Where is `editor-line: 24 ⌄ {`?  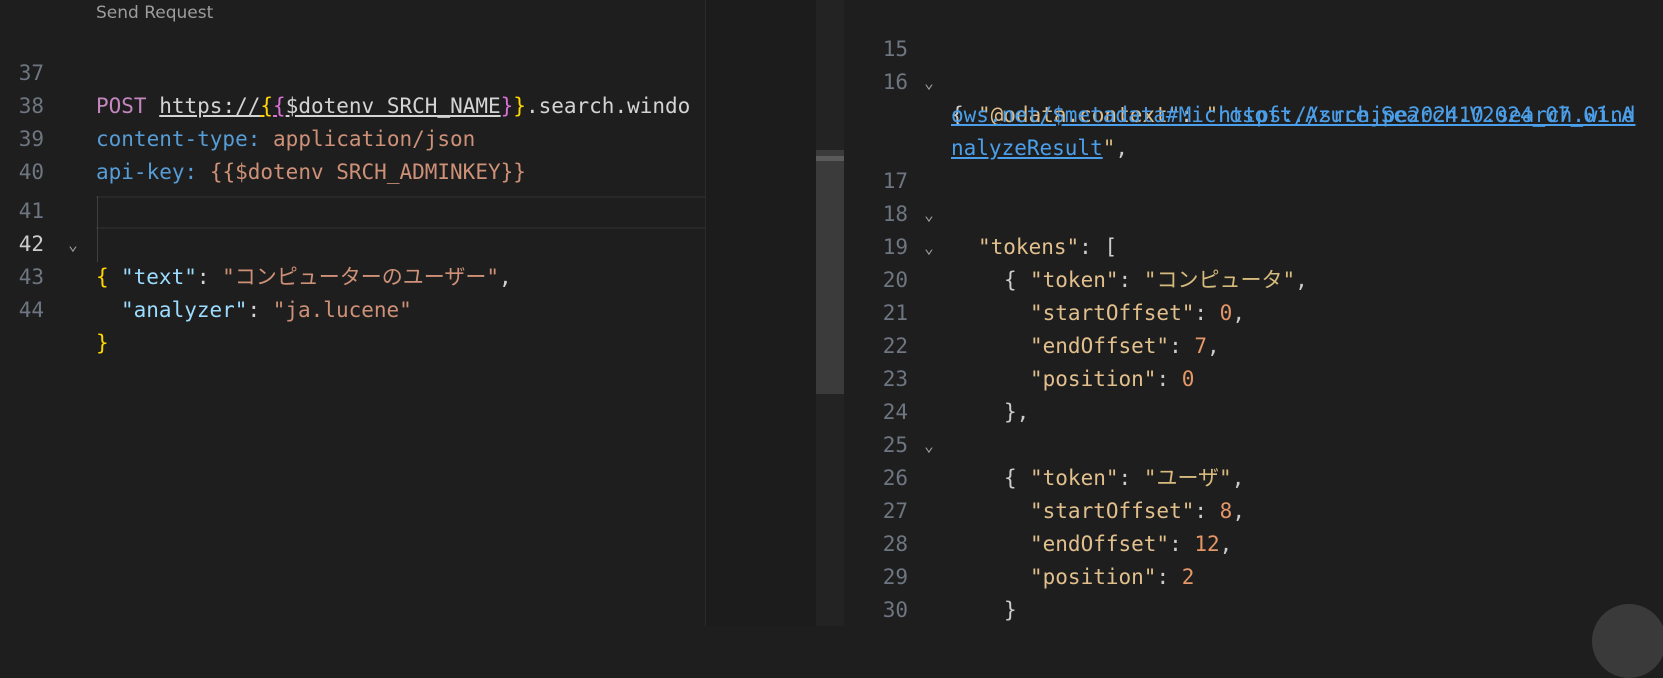 editor-line: 24 ⌄ { is located at coordinates (1253, 426).